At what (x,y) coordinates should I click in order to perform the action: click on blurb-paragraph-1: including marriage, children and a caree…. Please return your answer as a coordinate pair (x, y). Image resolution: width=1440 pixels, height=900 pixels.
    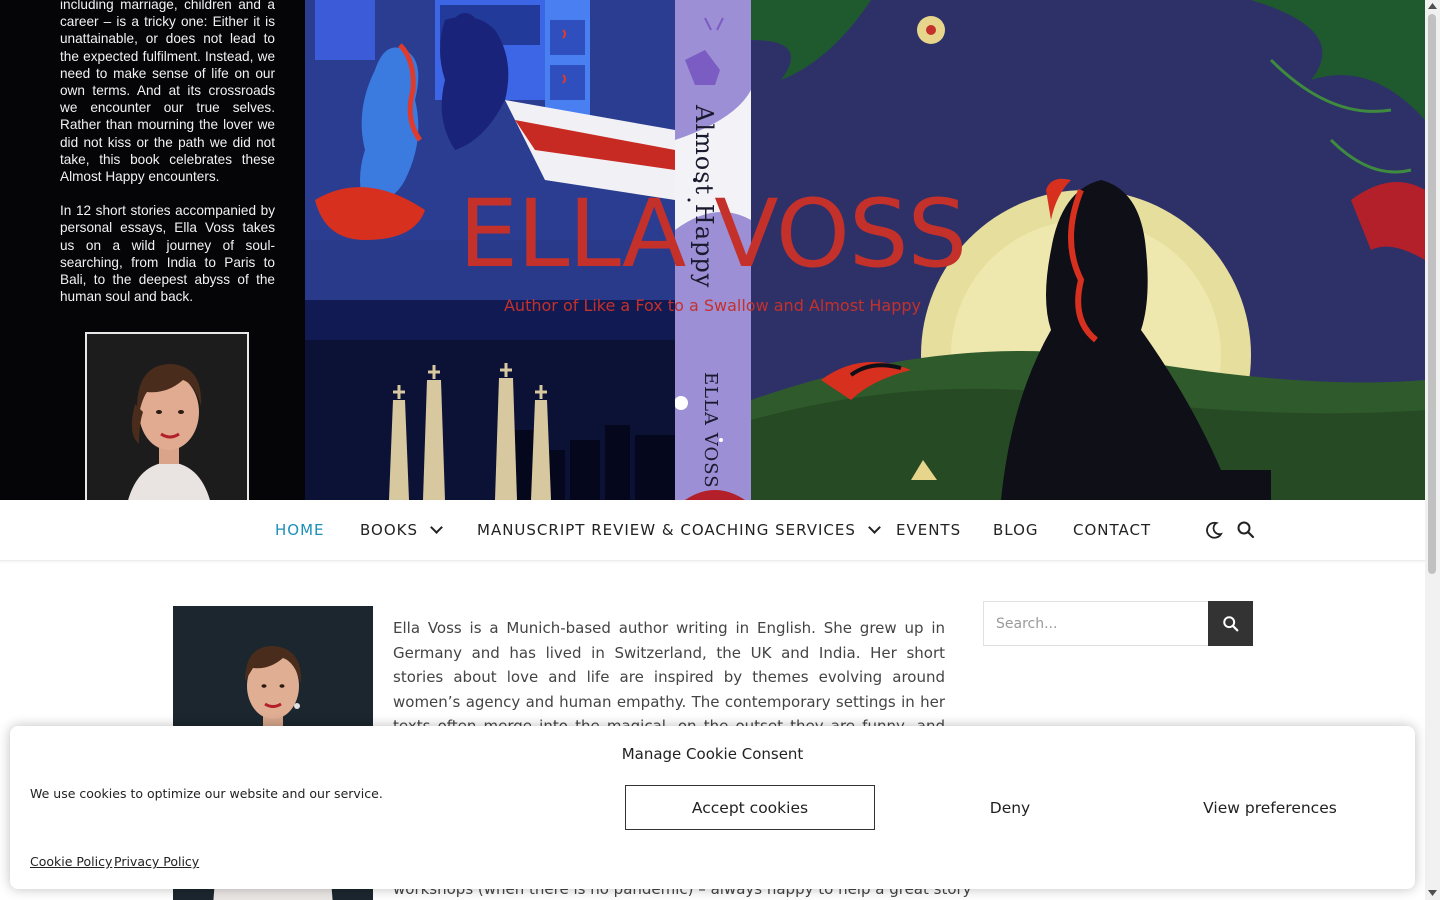
    Looking at the image, I should click on (167, 92).